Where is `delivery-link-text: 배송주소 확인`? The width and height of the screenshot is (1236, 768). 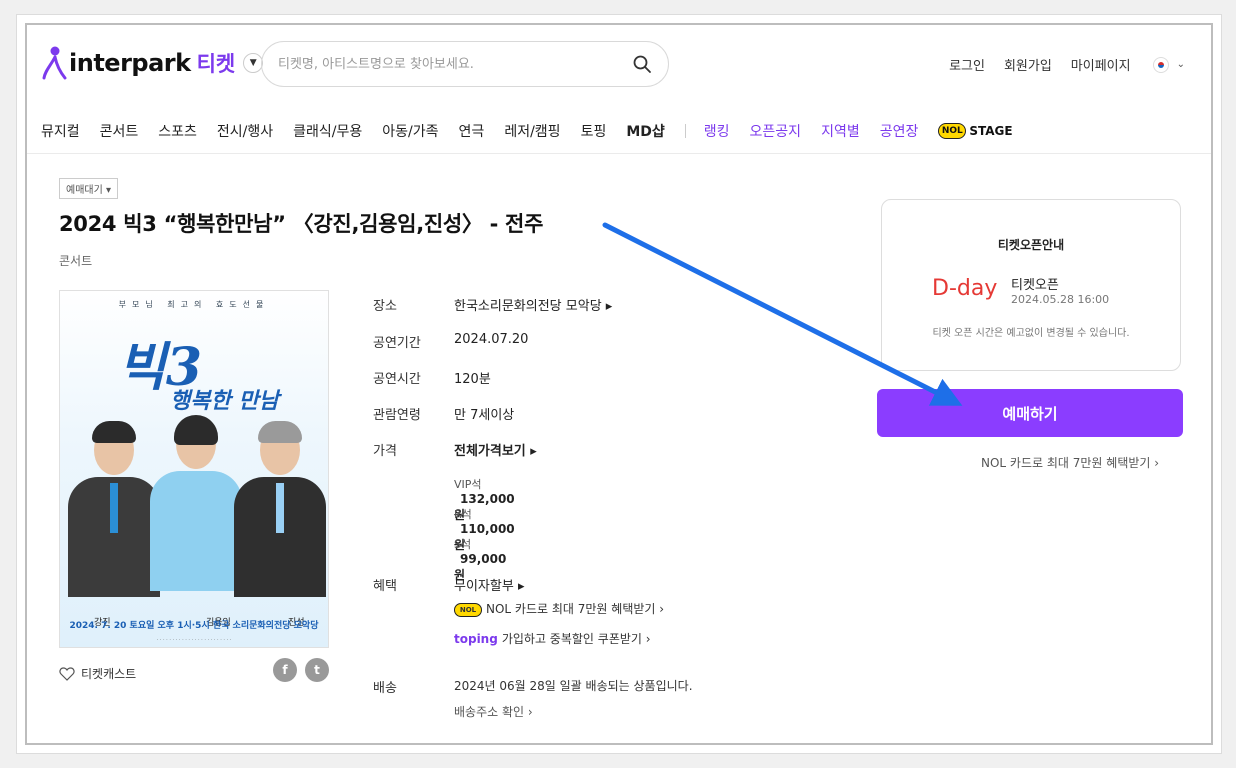
delivery-link-text: 배송주소 확인 is located at coordinates (489, 712).